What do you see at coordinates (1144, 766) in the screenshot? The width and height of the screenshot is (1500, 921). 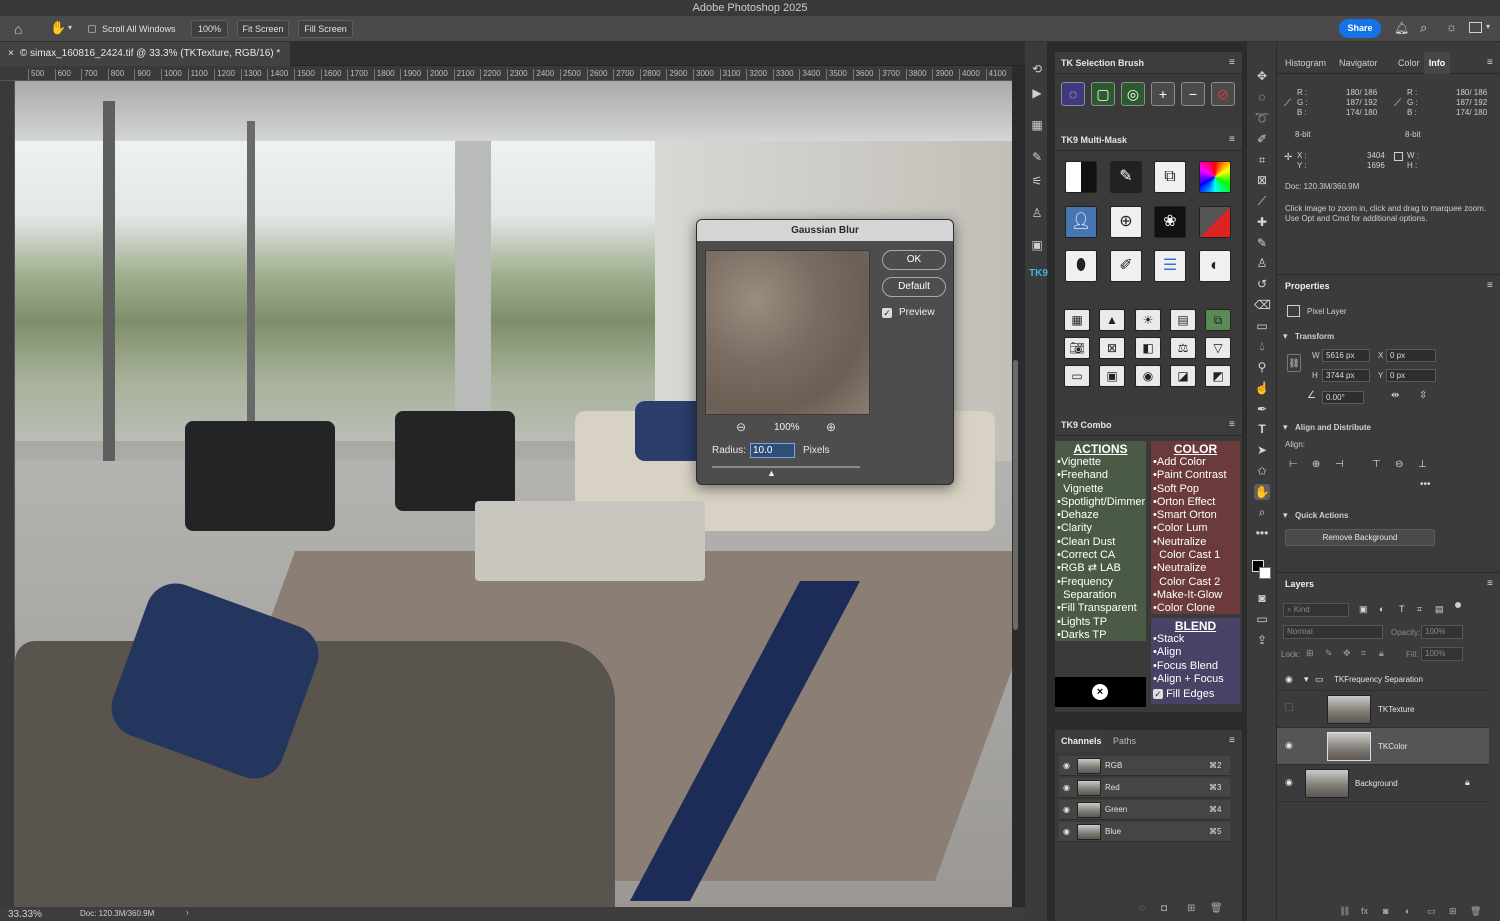 I see `channel-row: ◉ RGB ⌘2` at bounding box center [1144, 766].